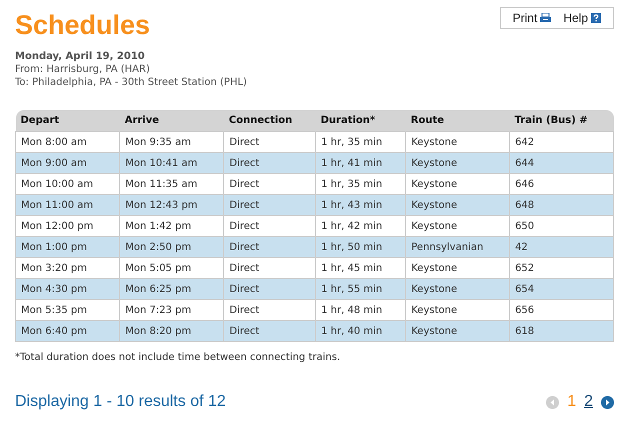  I want to click on table-cell: Pennsylvanian, so click(458, 247).